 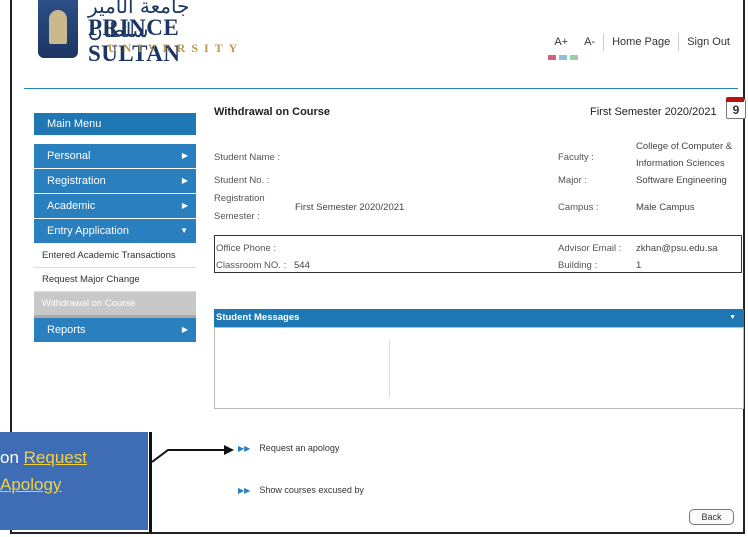 I want to click on theme-swatches, so click(x=563, y=57).